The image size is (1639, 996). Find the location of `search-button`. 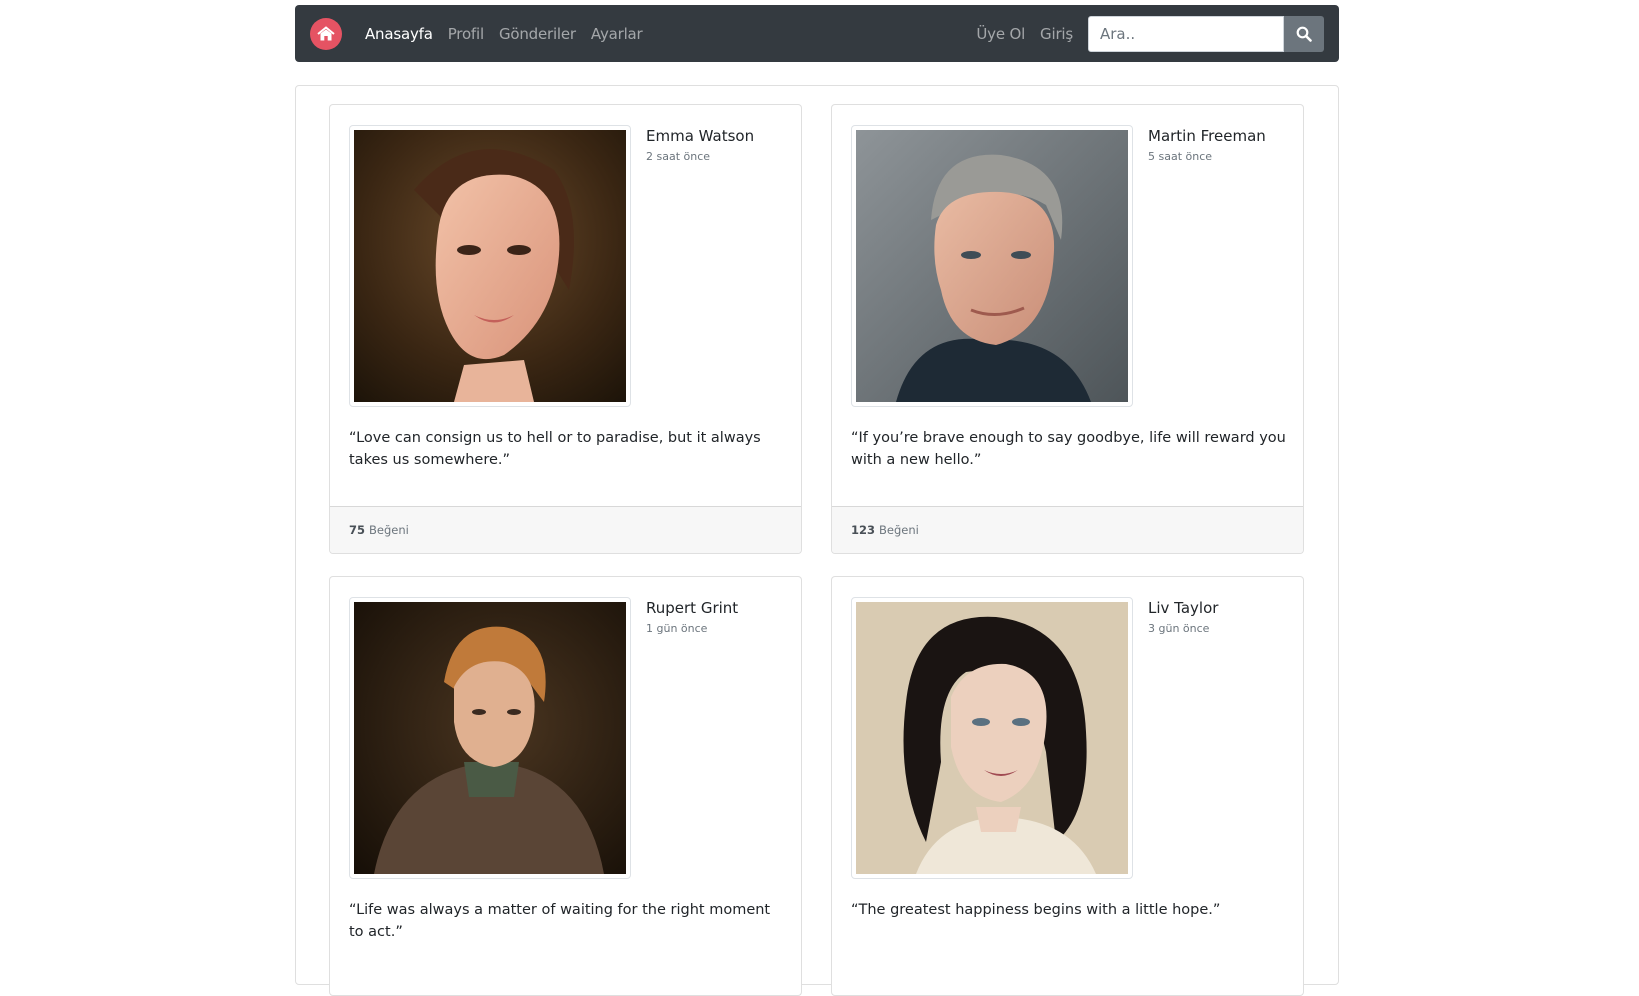

search-button is located at coordinates (1304, 33).